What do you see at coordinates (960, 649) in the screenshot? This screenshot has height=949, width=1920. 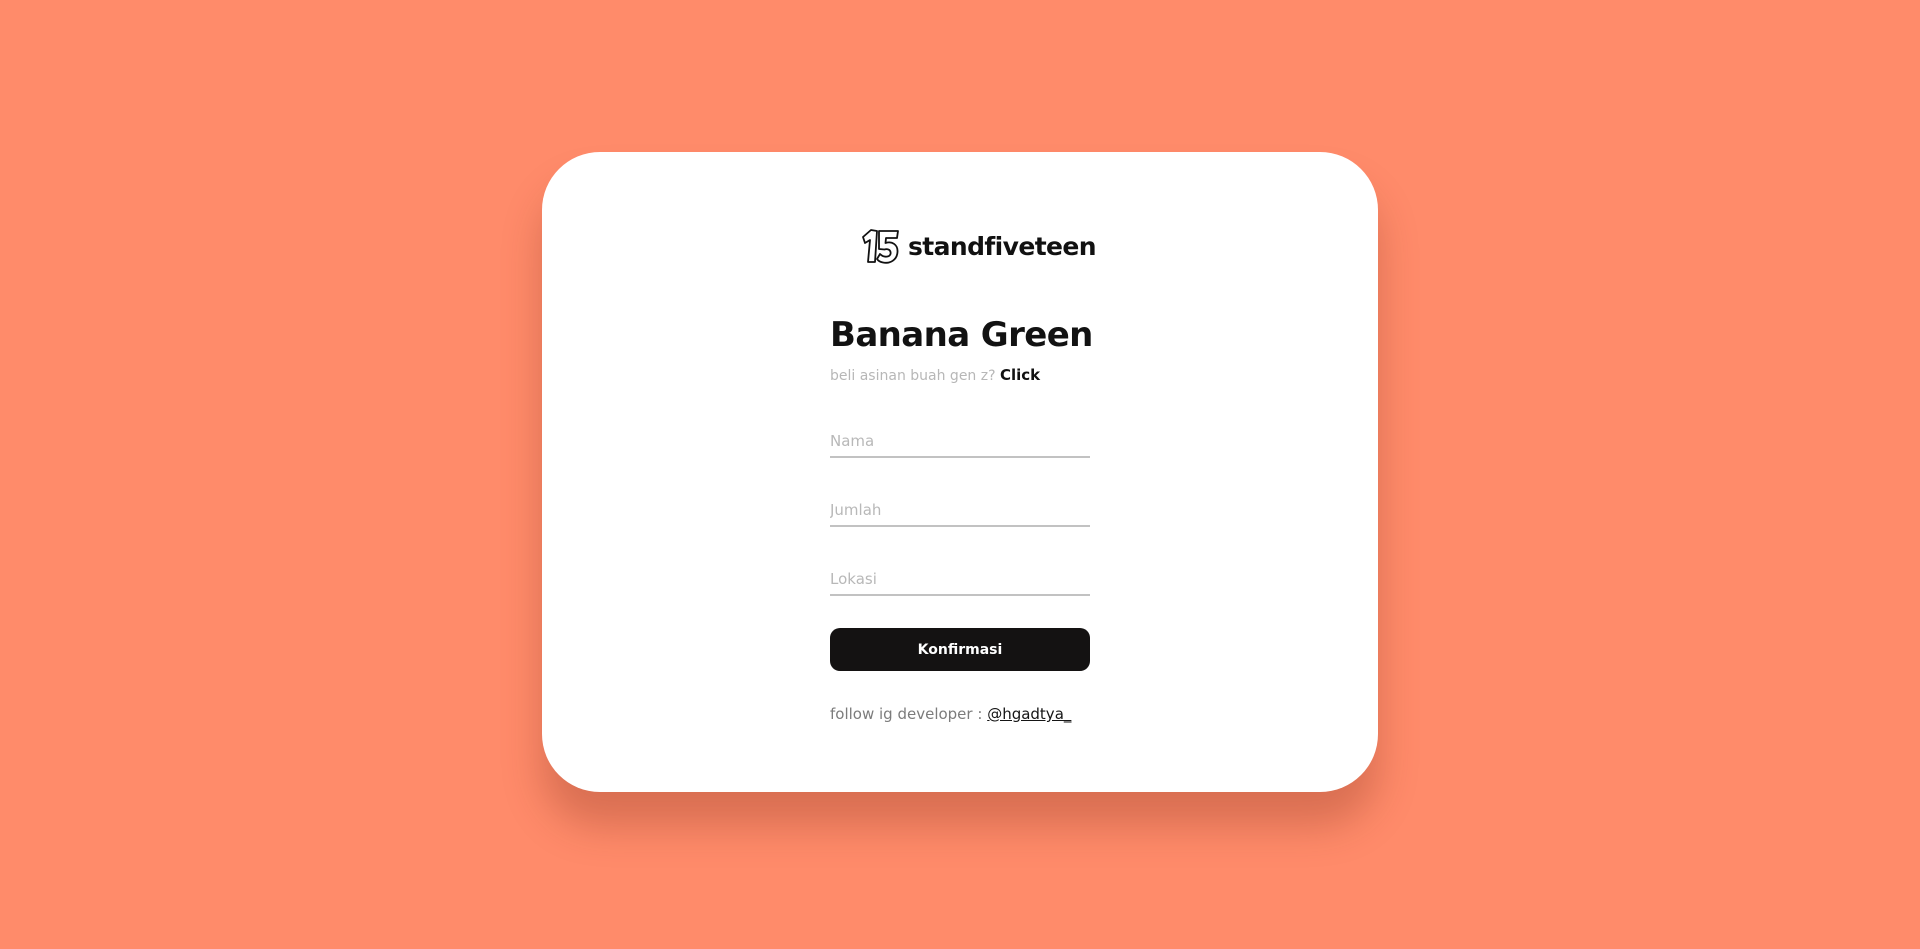 I see `confirm-button: Konfirmasi` at bounding box center [960, 649].